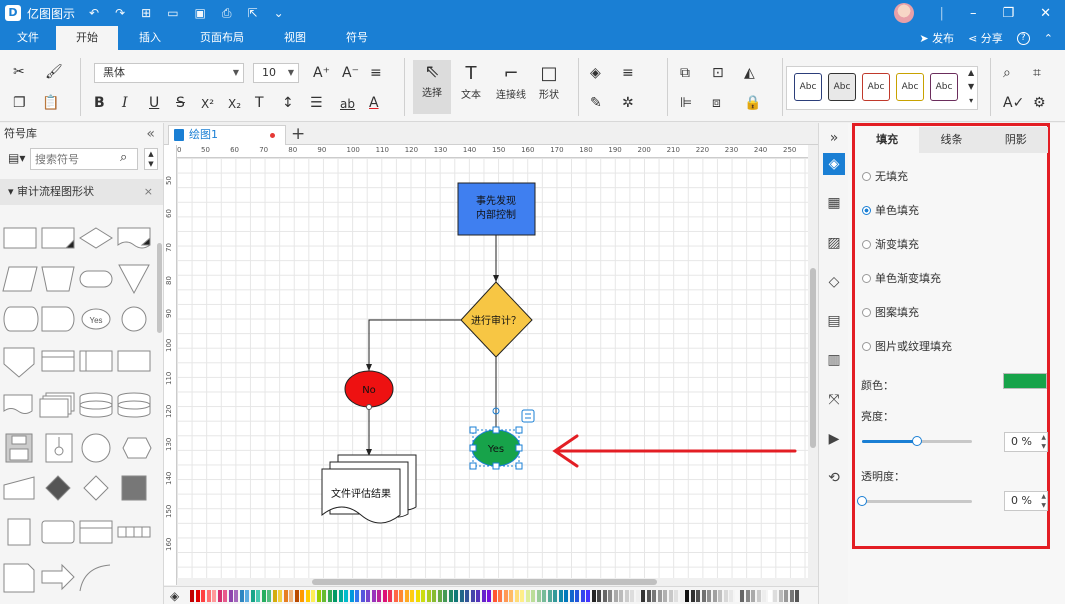  I want to click on line-color-icon: ✎, so click(596, 103).